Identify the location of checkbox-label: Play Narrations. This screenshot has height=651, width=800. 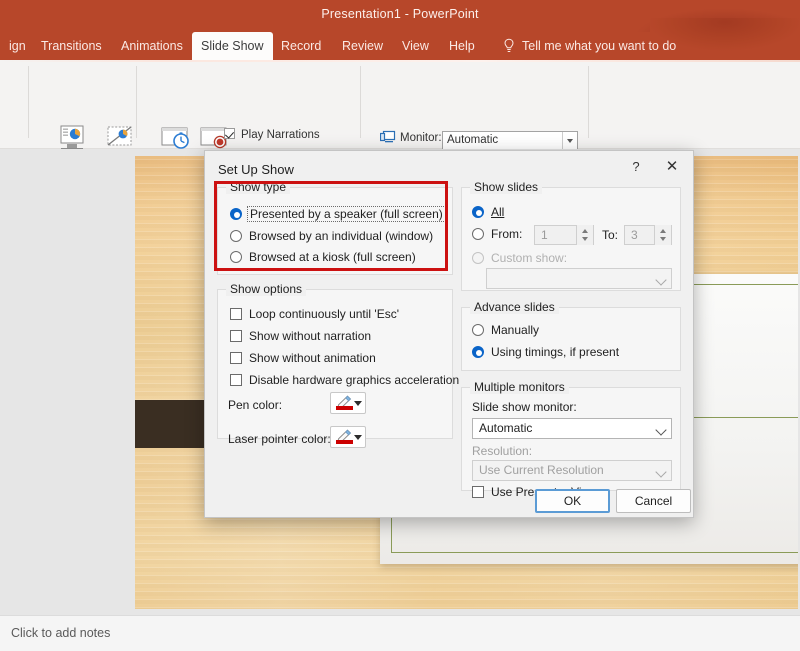
(280, 135).